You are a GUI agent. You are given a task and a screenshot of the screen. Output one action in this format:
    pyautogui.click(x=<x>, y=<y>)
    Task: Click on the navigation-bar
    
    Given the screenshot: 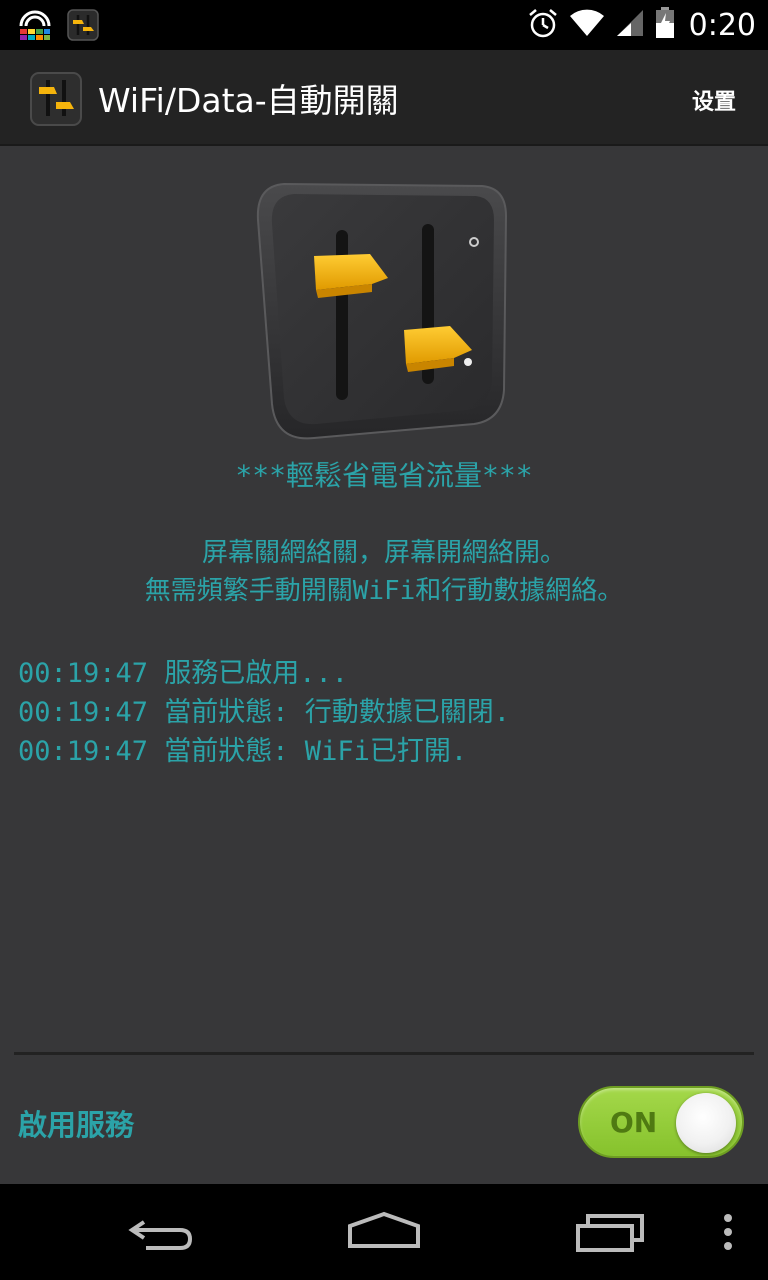 What is the action you would take?
    pyautogui.click(x=384, y=1232)
    